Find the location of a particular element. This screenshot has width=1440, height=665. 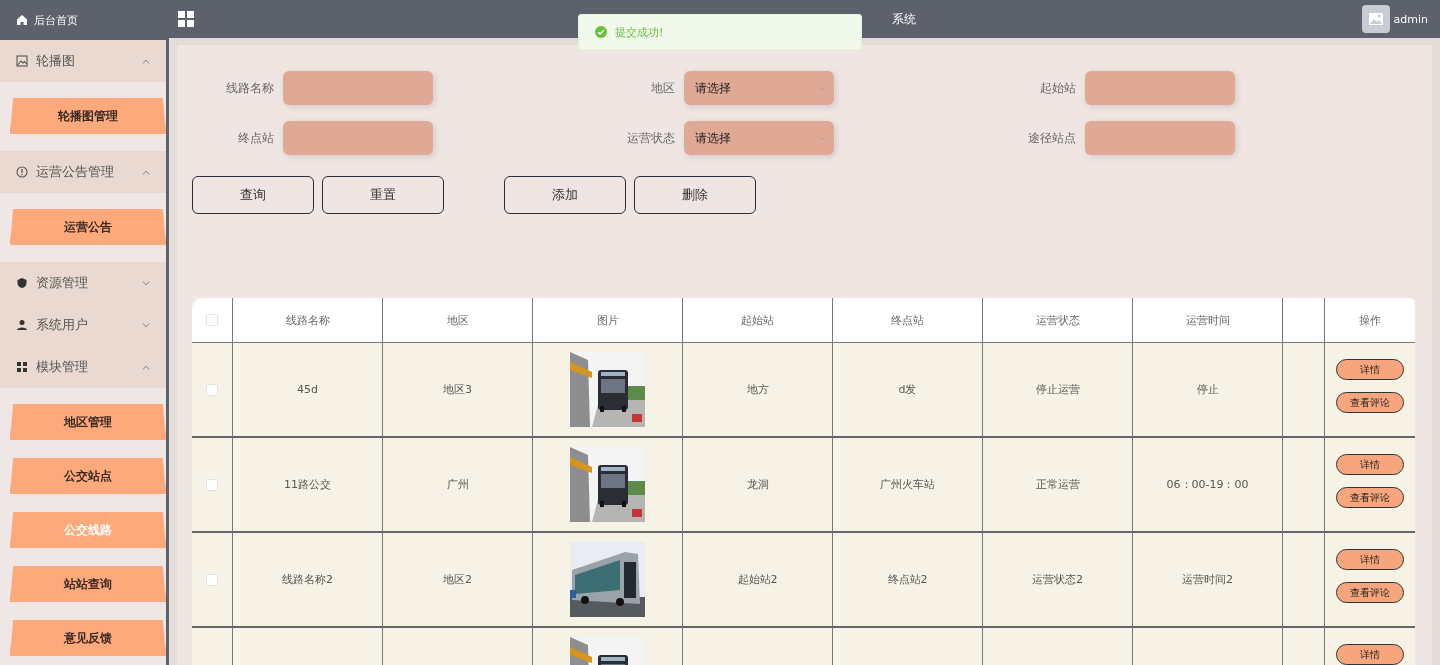

table-cell: 地区3 is located at coordinates (458, 390).